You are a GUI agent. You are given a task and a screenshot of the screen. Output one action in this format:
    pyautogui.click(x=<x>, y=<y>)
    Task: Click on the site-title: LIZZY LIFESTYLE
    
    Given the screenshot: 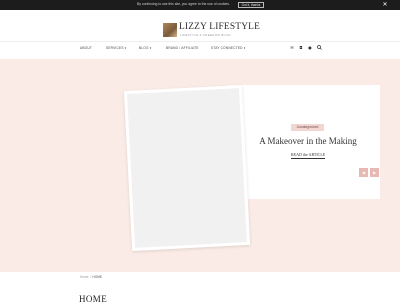 What is the action you would take?
    pyautogui.click(x=219, y=27)
    